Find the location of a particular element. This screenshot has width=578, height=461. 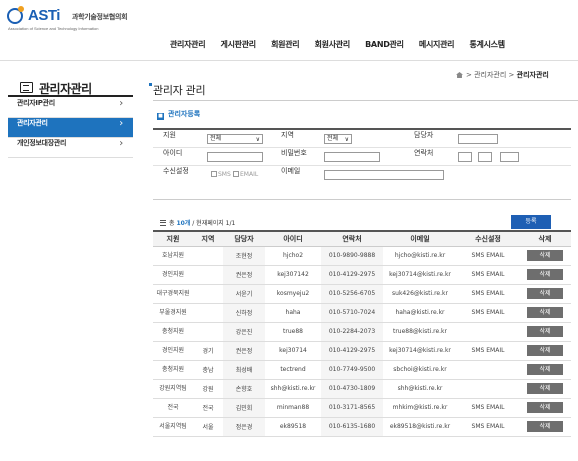

header-receive: 수신설정 is located at coordinates (488, 239).